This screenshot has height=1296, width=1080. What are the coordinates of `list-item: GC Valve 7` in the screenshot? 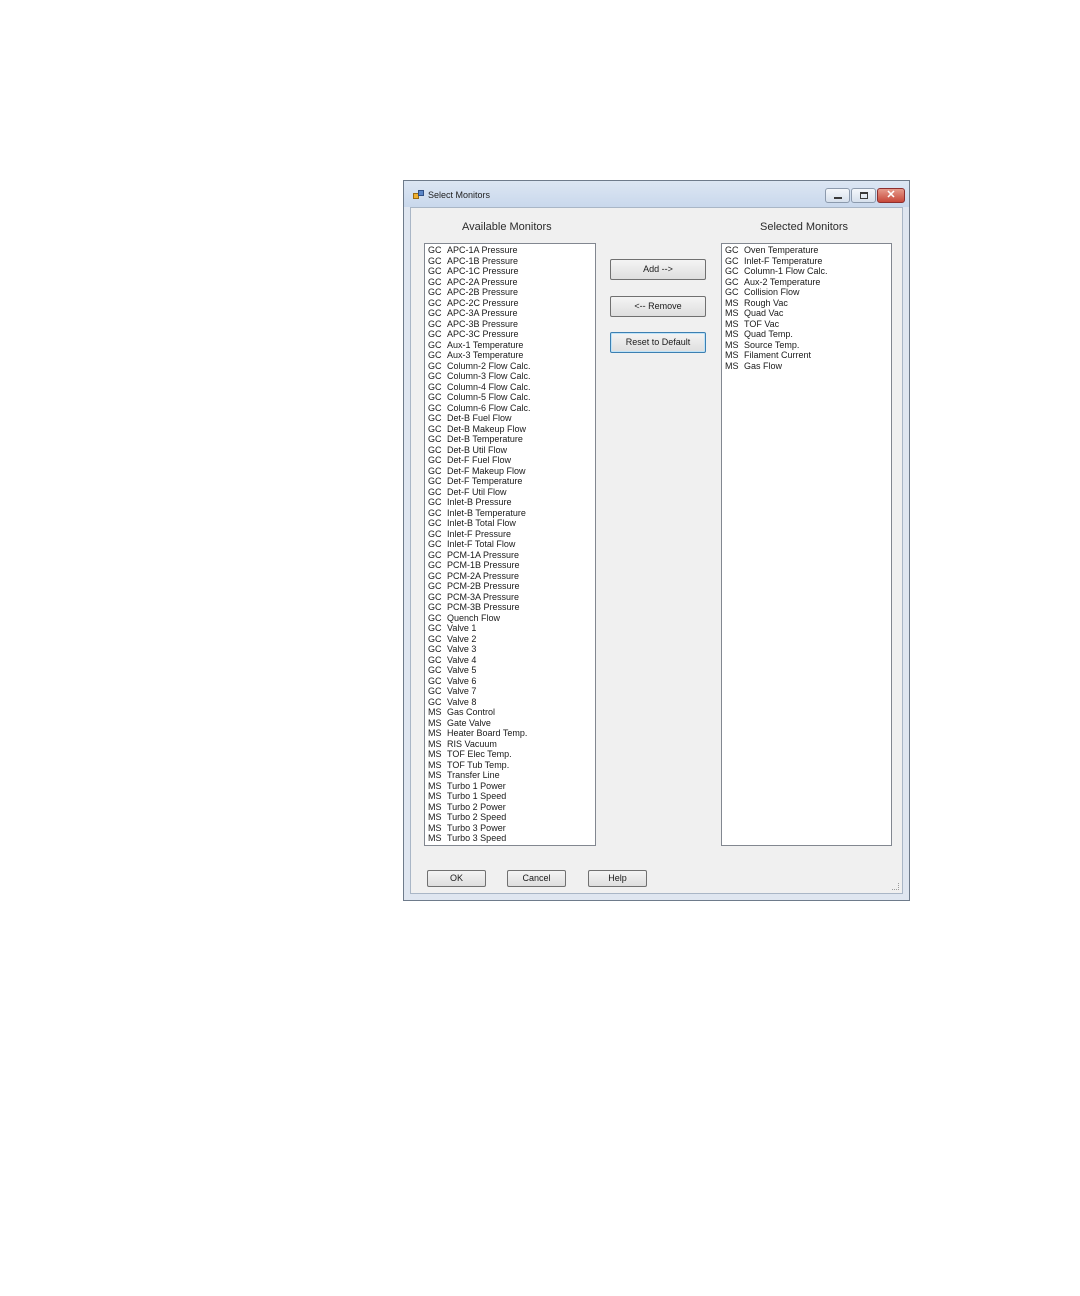 It's located at (510, 691).